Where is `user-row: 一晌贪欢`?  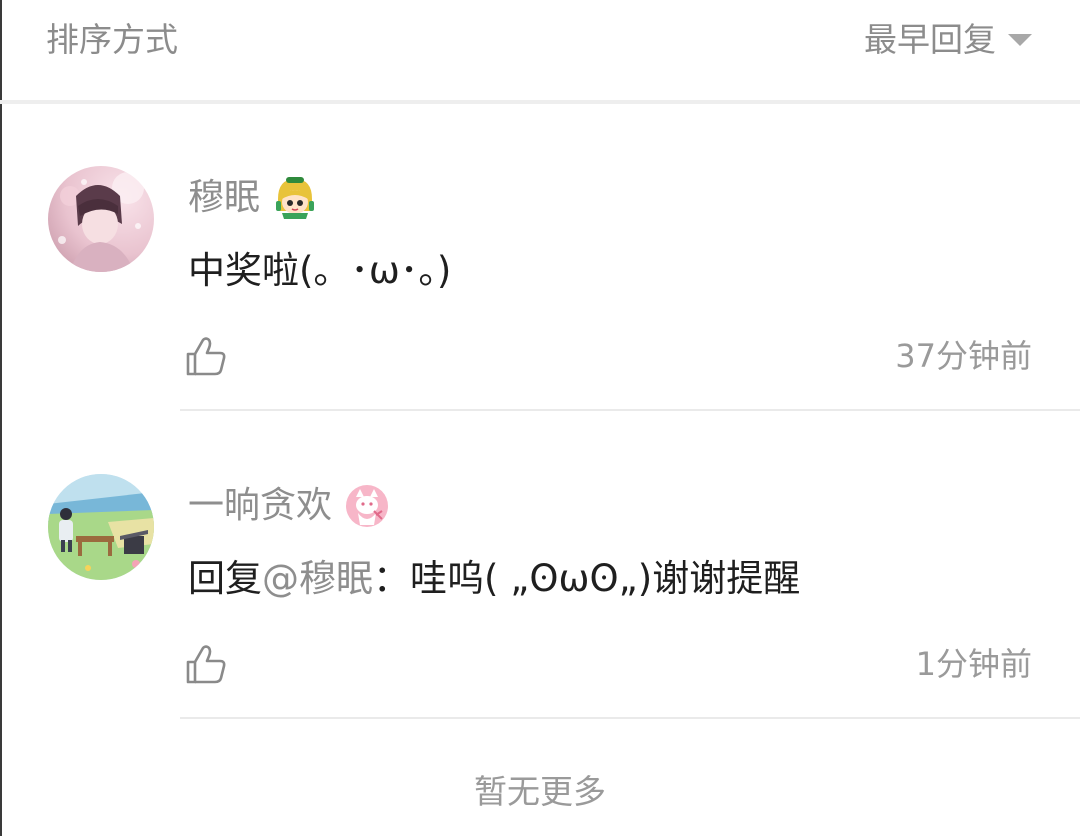
user-row: 一晌贪欢 is located at coordinates (289, 506).